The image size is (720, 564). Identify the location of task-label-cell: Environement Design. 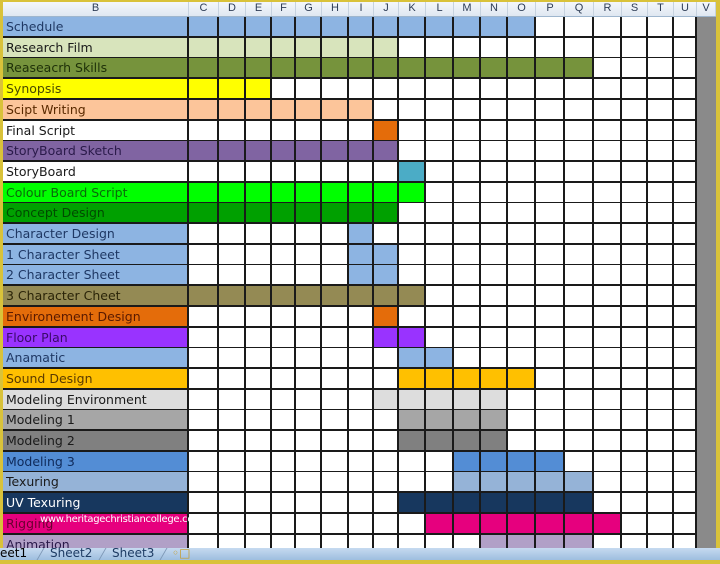
(96, 317).